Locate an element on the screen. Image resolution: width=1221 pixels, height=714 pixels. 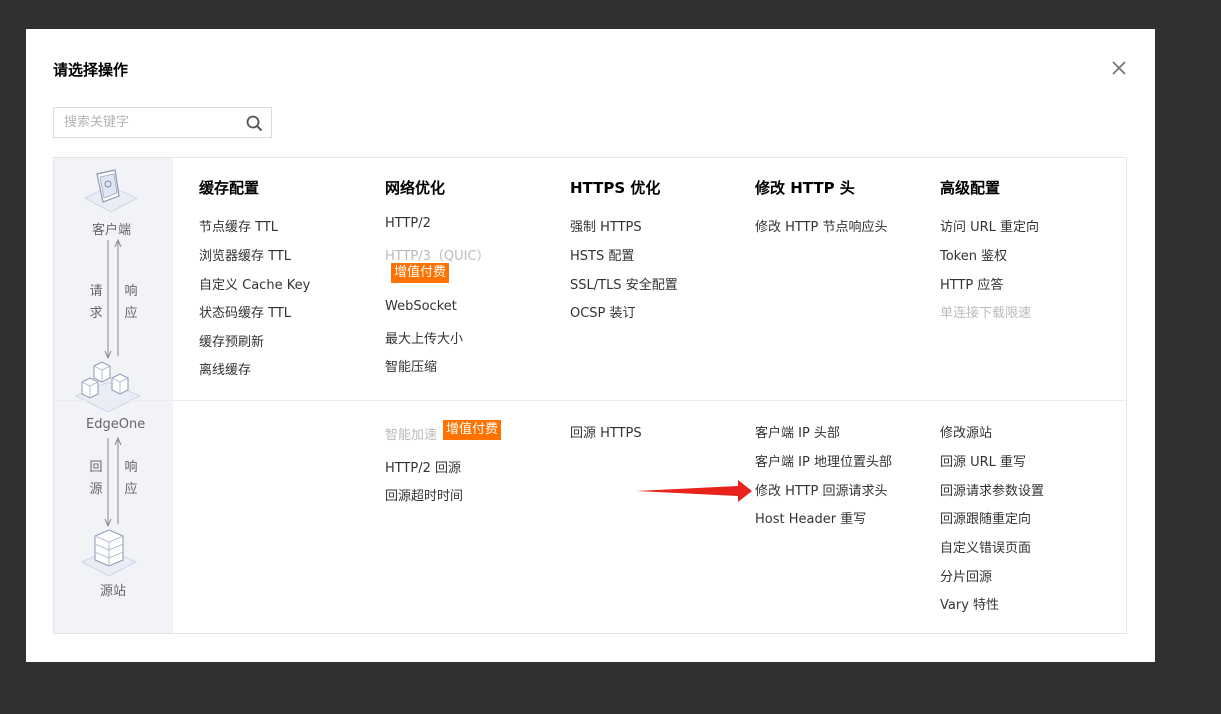
col-header-cache: 缓存配置 is located at coordinates (229, 188).